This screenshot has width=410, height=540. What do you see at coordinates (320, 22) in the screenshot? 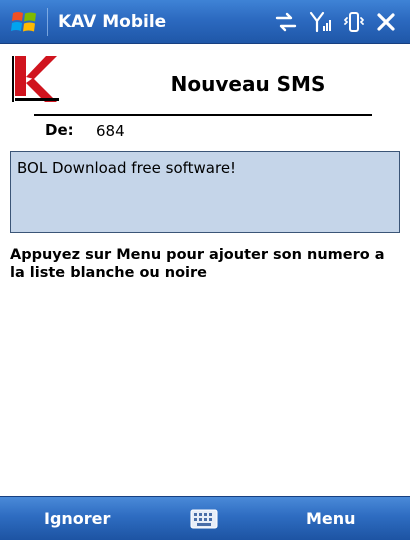
I see `signal-icon` at bounding box center [320, 22].